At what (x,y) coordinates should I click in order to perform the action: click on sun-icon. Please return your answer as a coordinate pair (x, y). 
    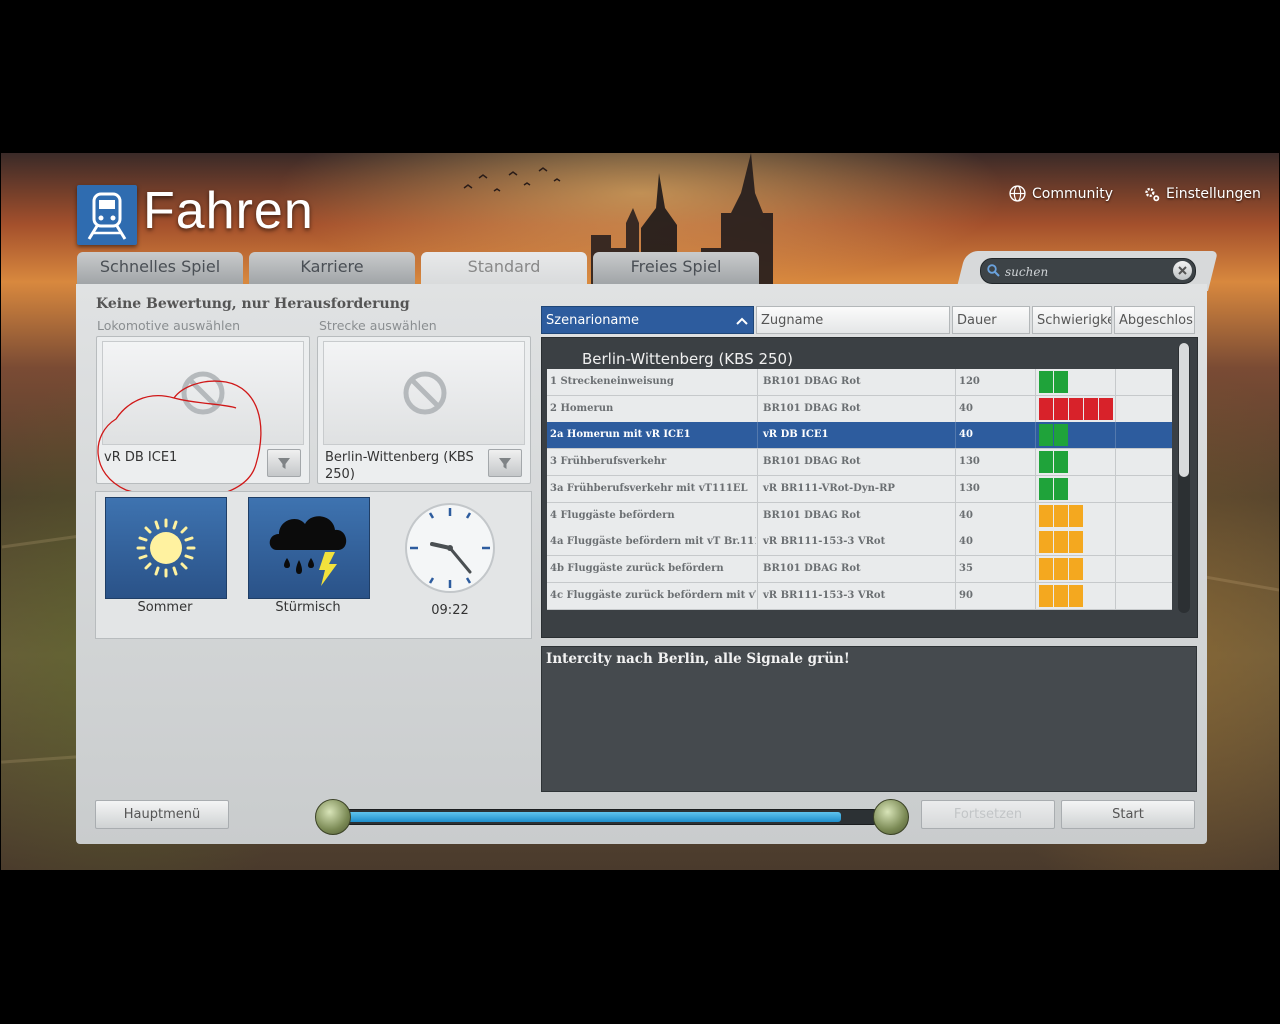
    Looking at the image, I should click on (166, 548).